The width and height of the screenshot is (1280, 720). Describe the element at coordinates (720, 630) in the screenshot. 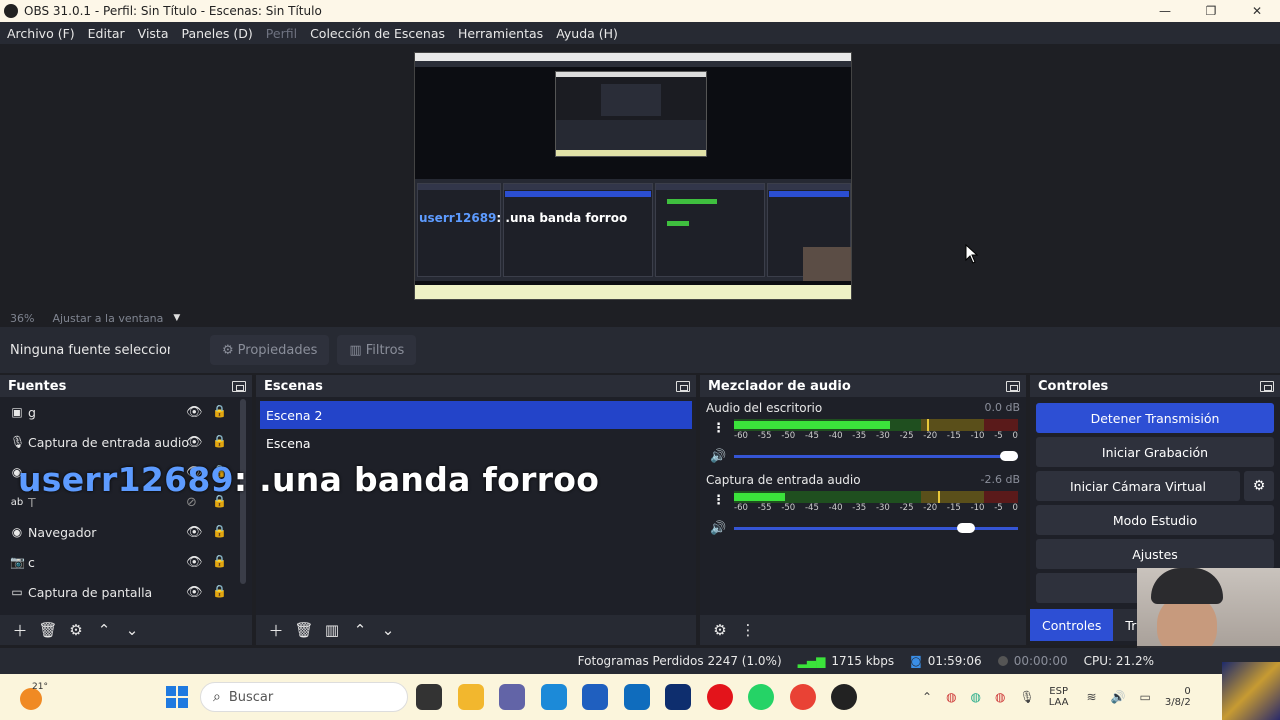

I see `audio-settings-icon: ⚙` at that location.